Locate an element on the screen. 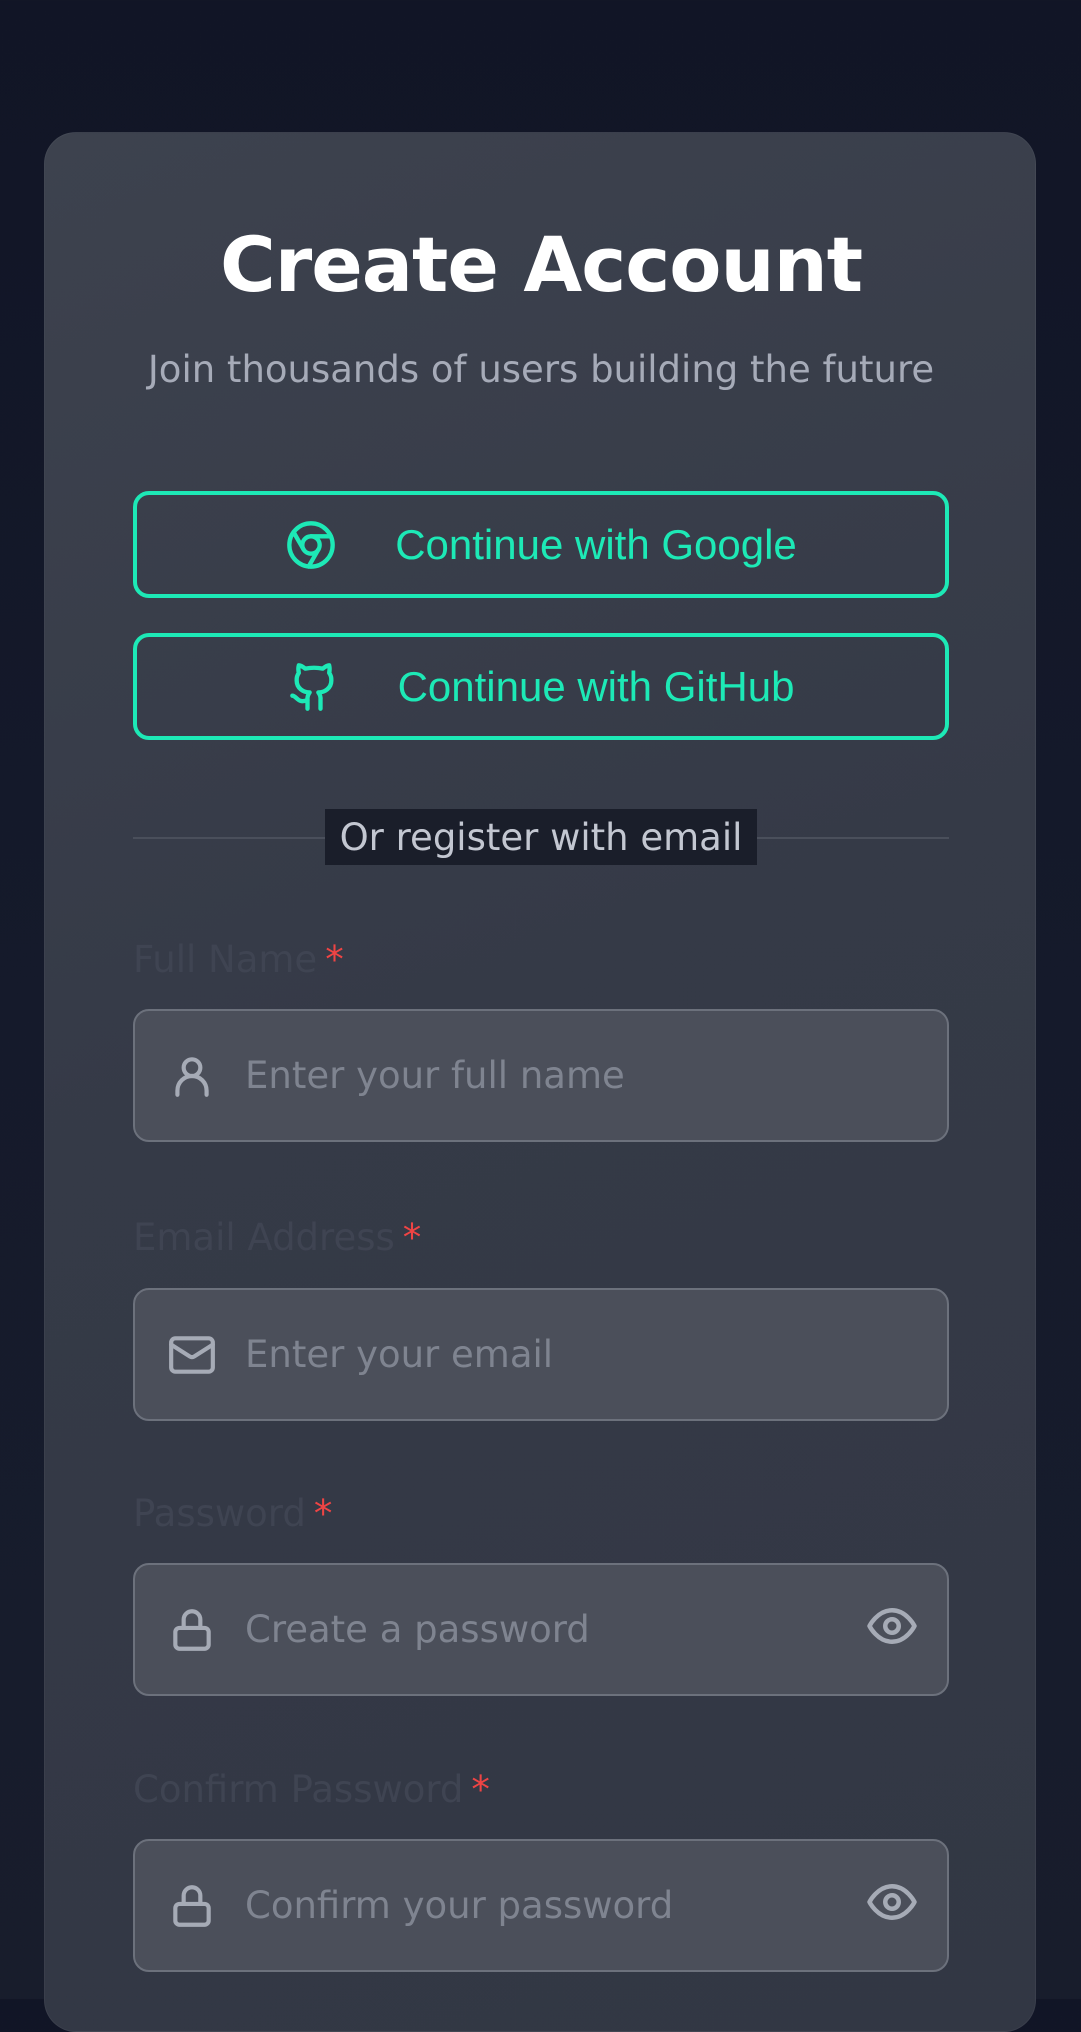 The image size is (1081, 2032). github-signin-button: Continue with GitHub is located at coordinates (541, 686).